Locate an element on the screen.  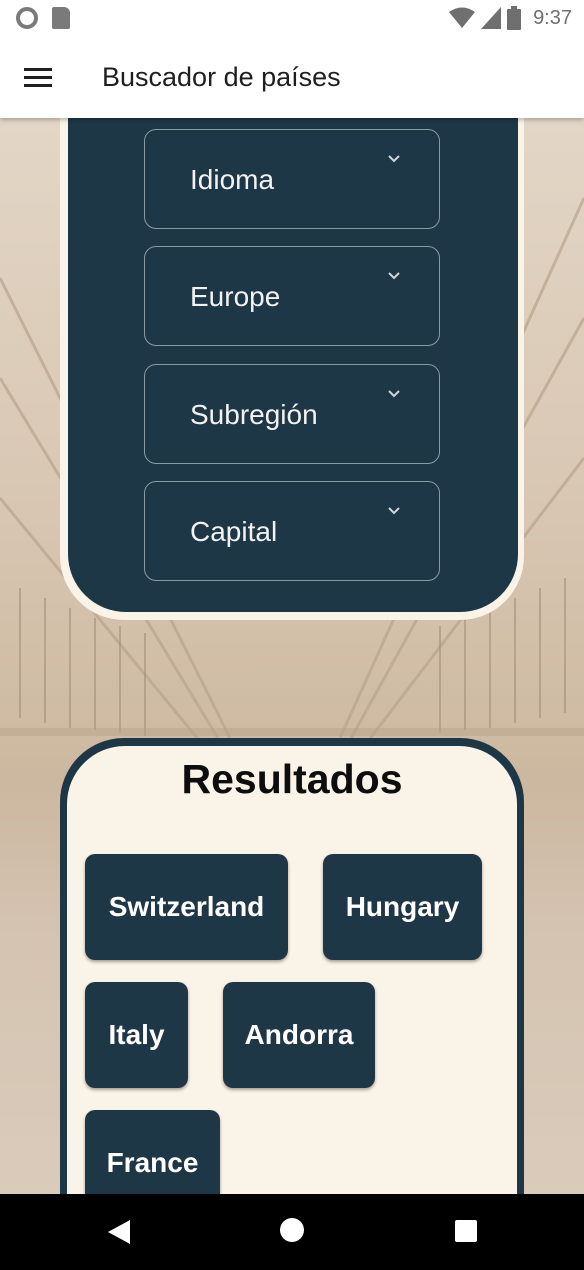
language-dropdown: Idioma is located at coordinates (292, 179).